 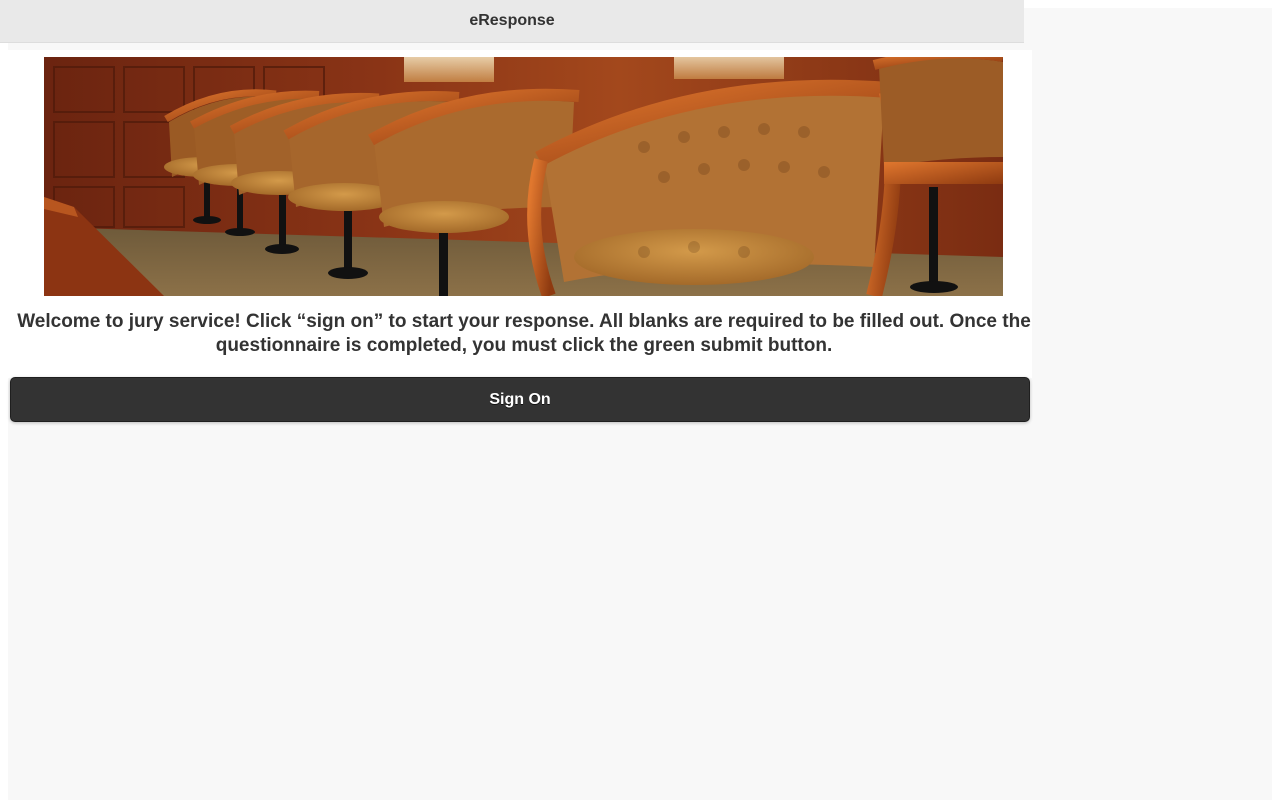 I want to click on header-bar: eResponse, so click(x=512, y=21).